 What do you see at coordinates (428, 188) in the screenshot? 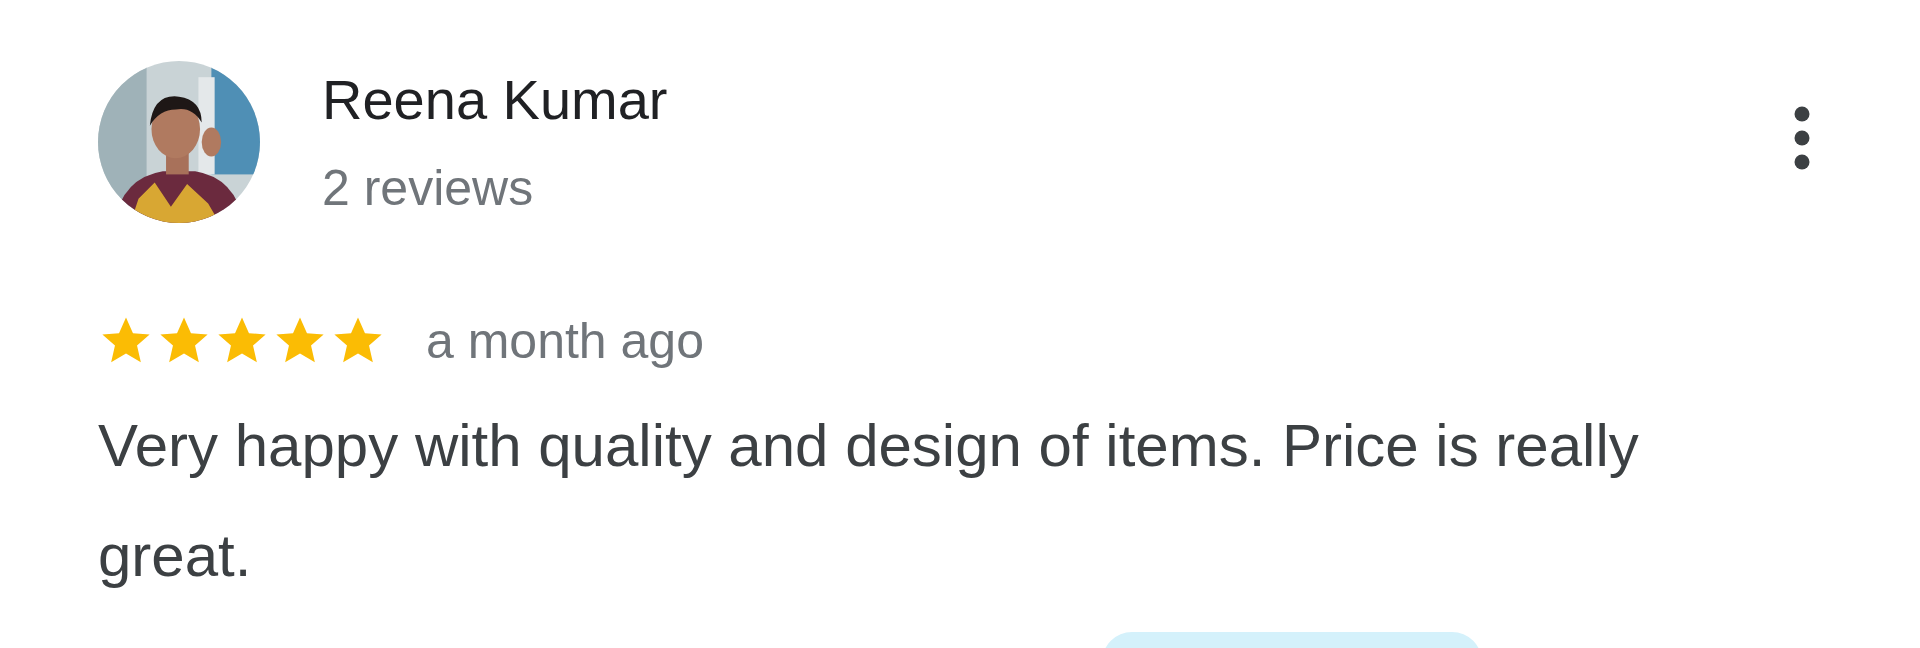
I see `review-count: 2 reviews` at bounding box center [428, 188].